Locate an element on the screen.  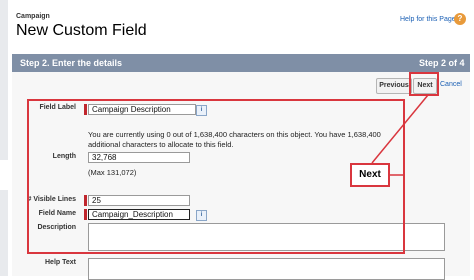
step-title: Step 2. Enter the details is located at coordinates (71, 63).